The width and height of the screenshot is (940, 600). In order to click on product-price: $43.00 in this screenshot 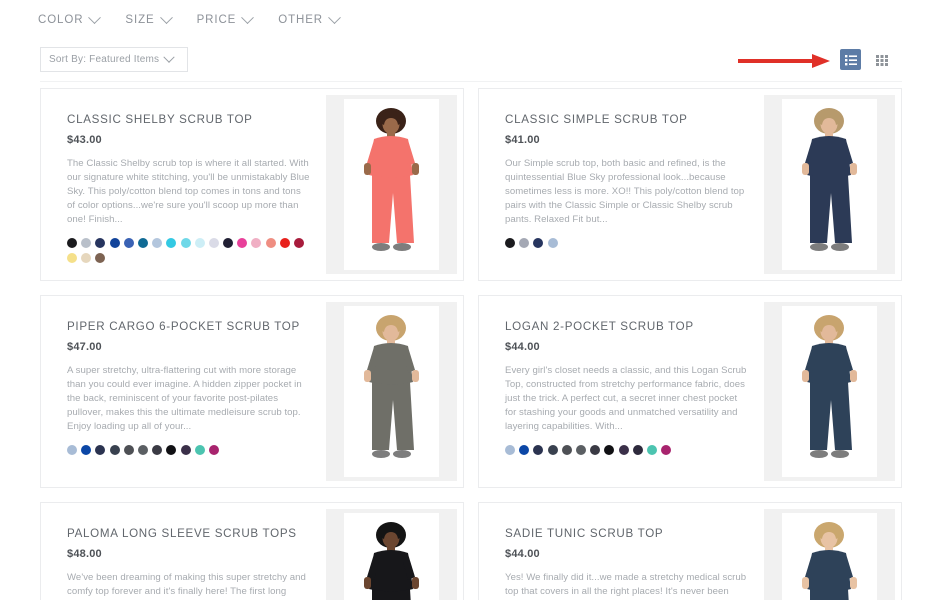, I will do `click(84, 140)`.